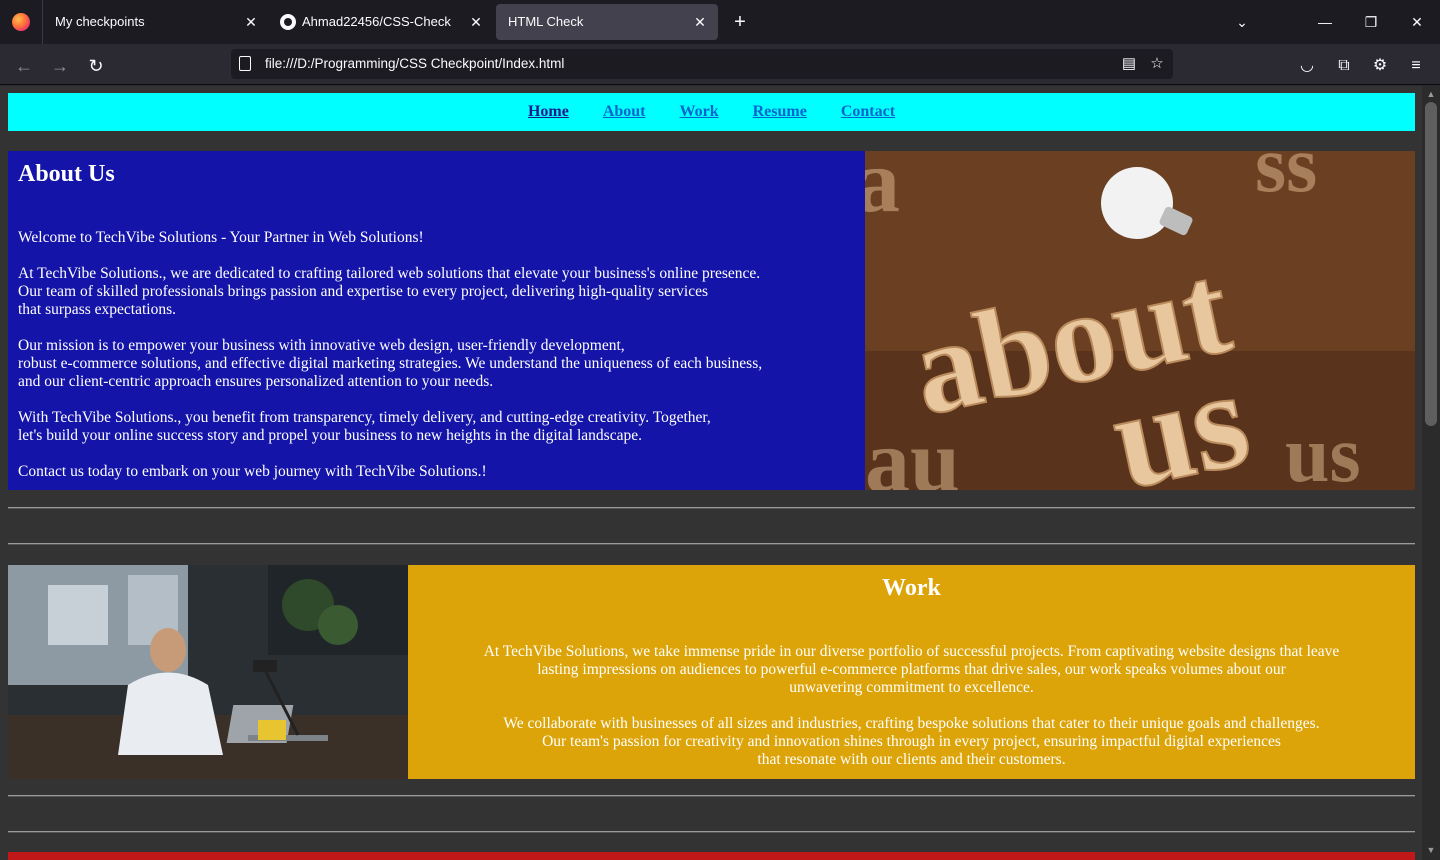  What do you see at coordinates (1344, 66) in the screenshot?
I see `extensions-puzzle-icon: ⧉` at bounding box center [1344, 66].